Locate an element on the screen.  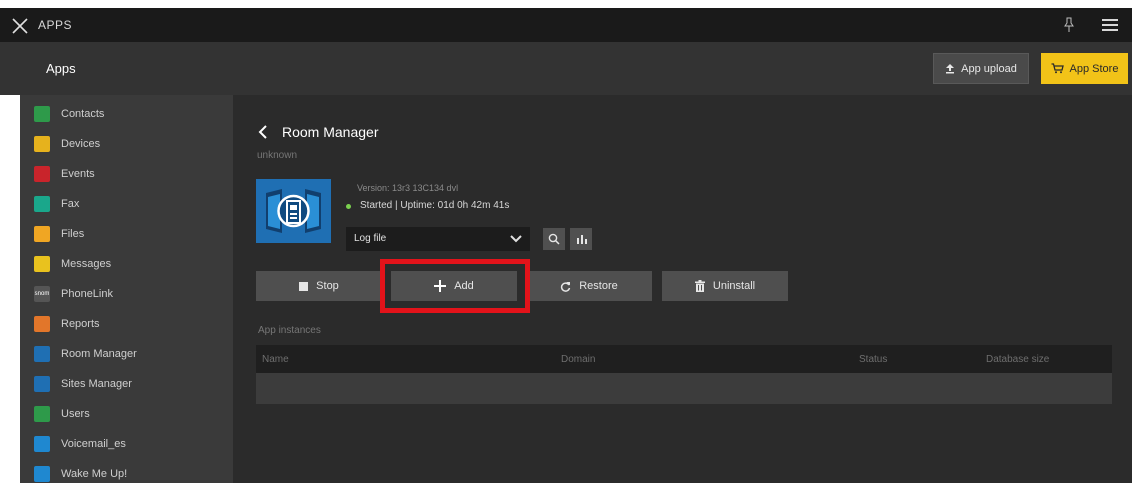
hamburger-menu-icon is located at coordinates (1110, 25).